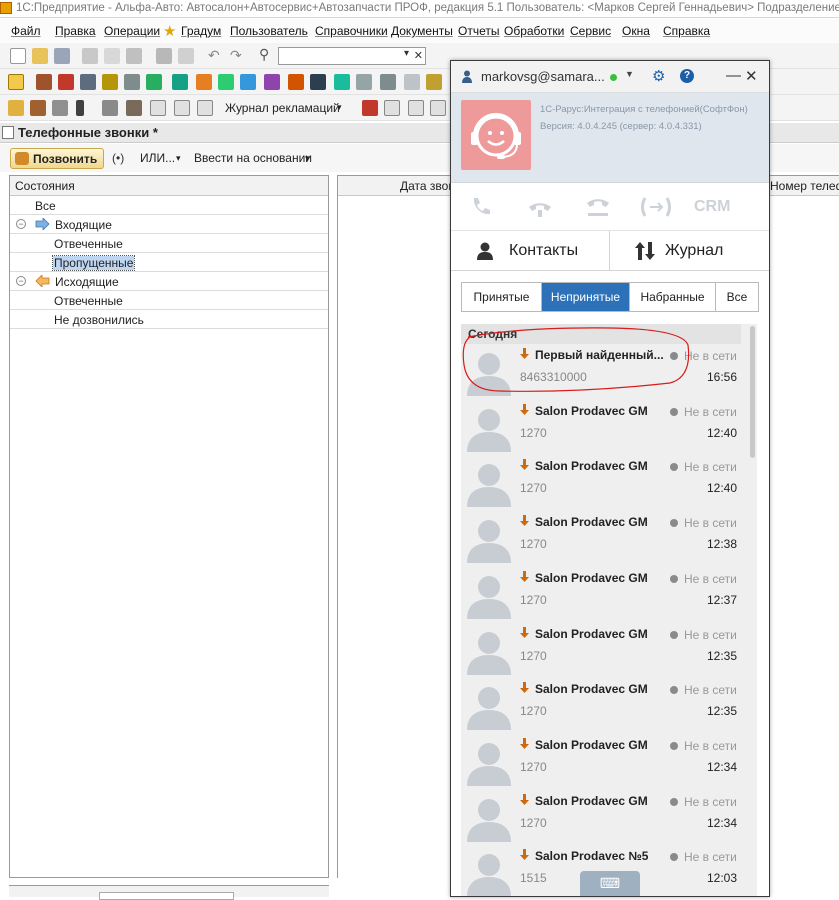  Describe the element at coordinates (318, 82) in the screenshot. I see `network-icon` at that location.